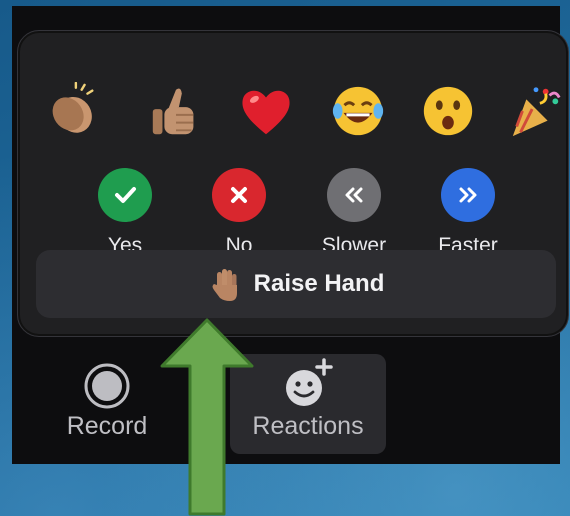  Describe the element at coordinates (354, 195) in the screenshot. I see `double-chevron-left-icon` at that location.